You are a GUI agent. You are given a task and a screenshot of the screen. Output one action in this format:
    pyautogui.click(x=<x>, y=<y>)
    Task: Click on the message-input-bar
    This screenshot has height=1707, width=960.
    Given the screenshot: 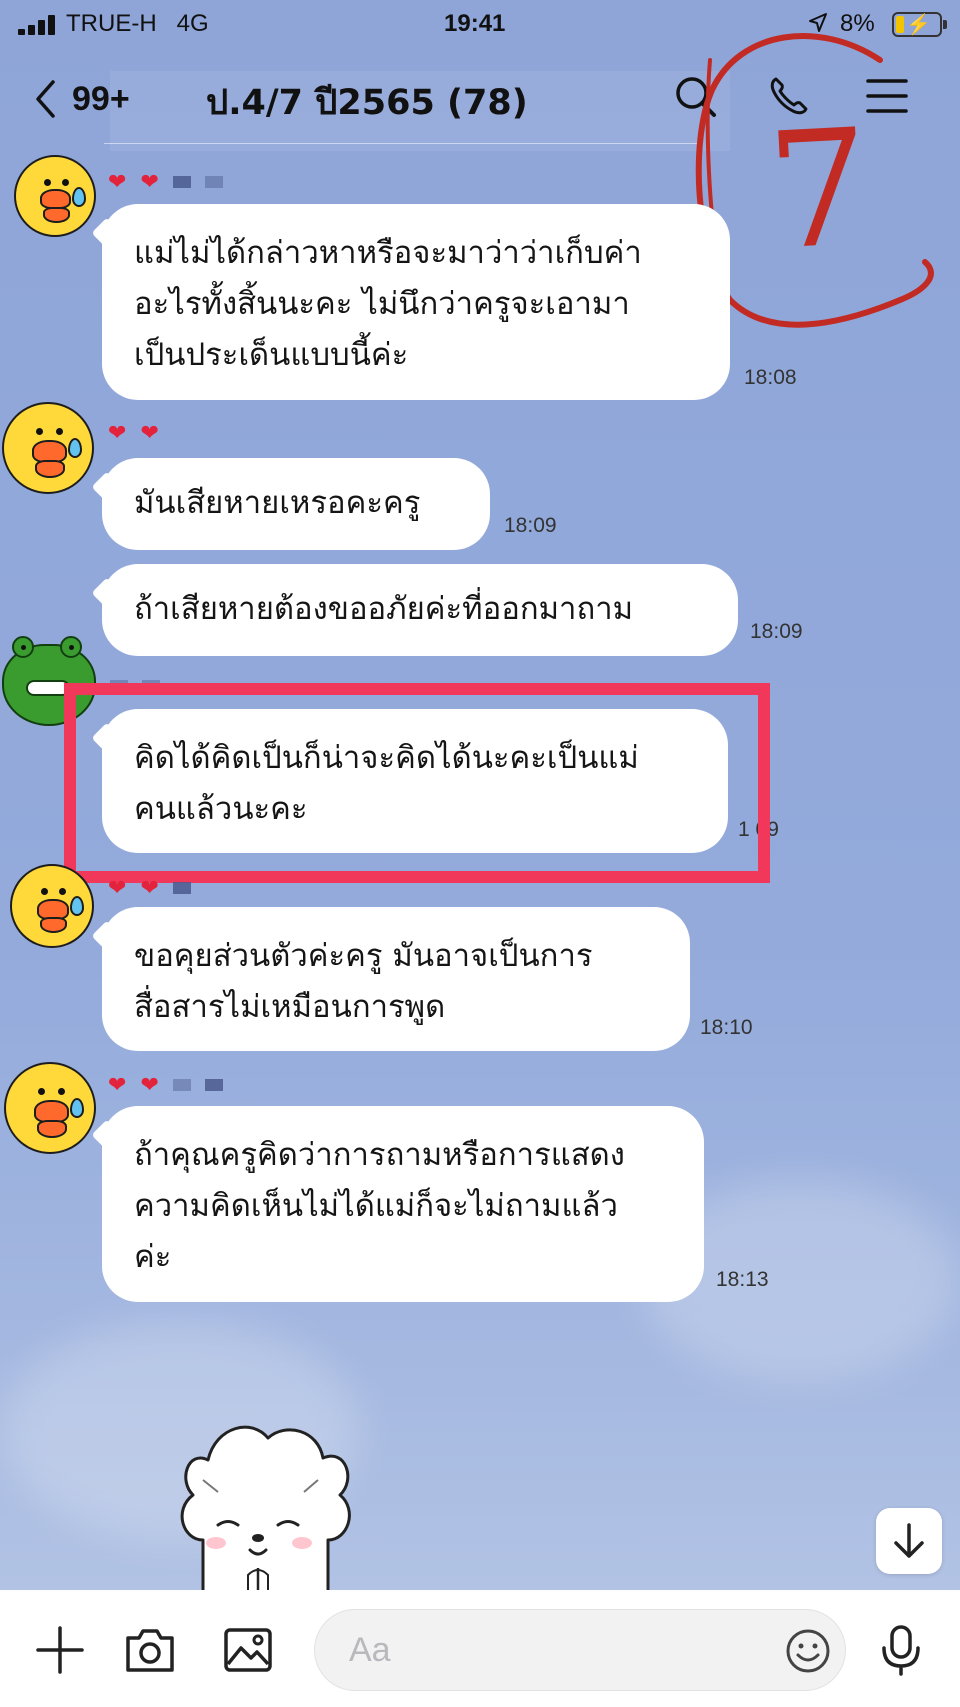 What is the action you would take?
    pyautogui.click(x=480, y=1648)
    